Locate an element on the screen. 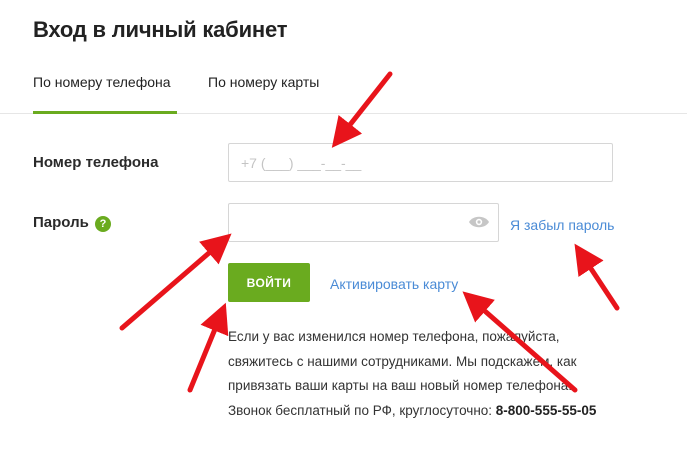 This screenshot has width=687, height=450. activate-card-link: Активировать карту is located at coordinates (394, 284).